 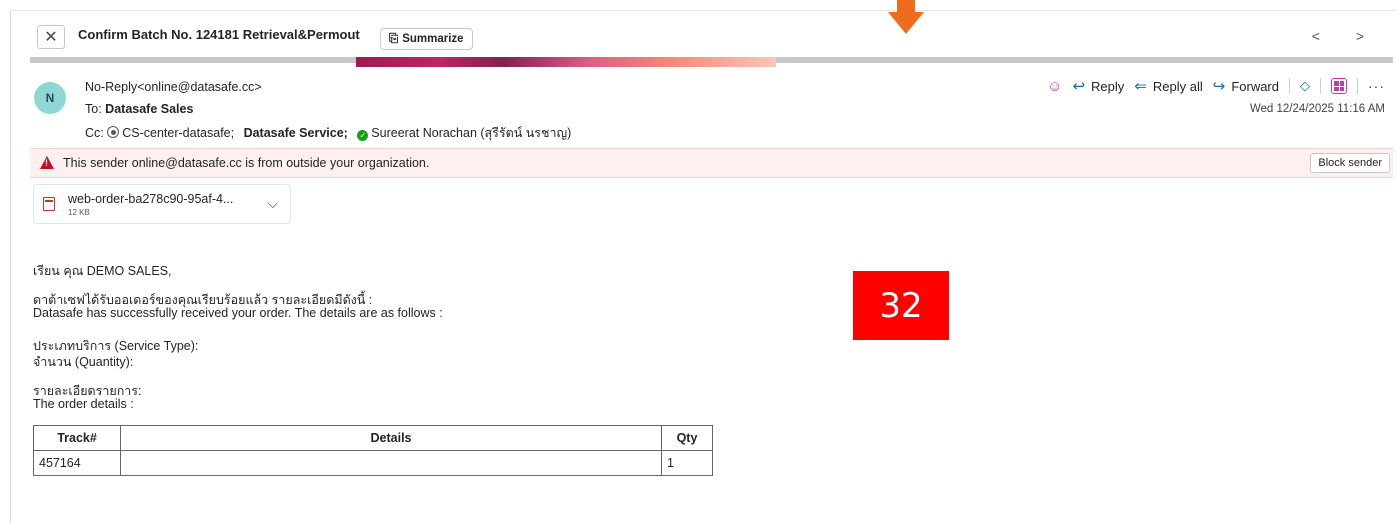 I want to click on loop-icon: ◇, so click(x=1305, y=86).